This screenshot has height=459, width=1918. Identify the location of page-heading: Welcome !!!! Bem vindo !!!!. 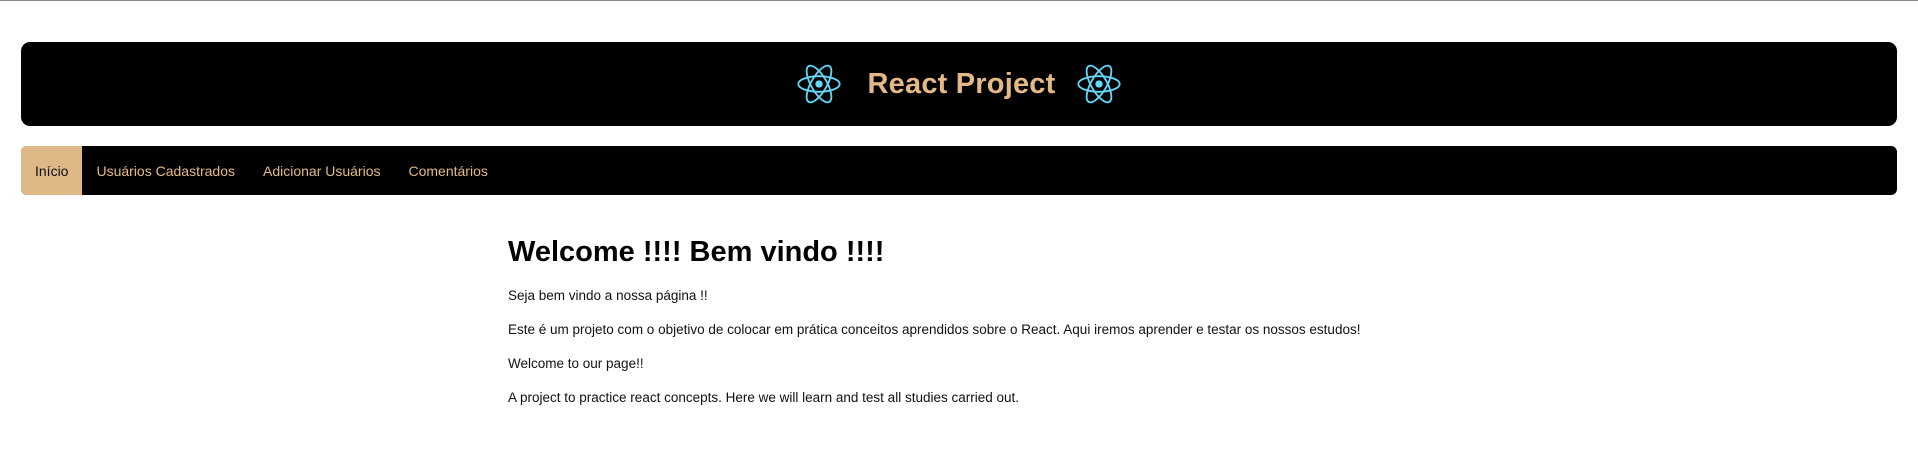
(696, 252).